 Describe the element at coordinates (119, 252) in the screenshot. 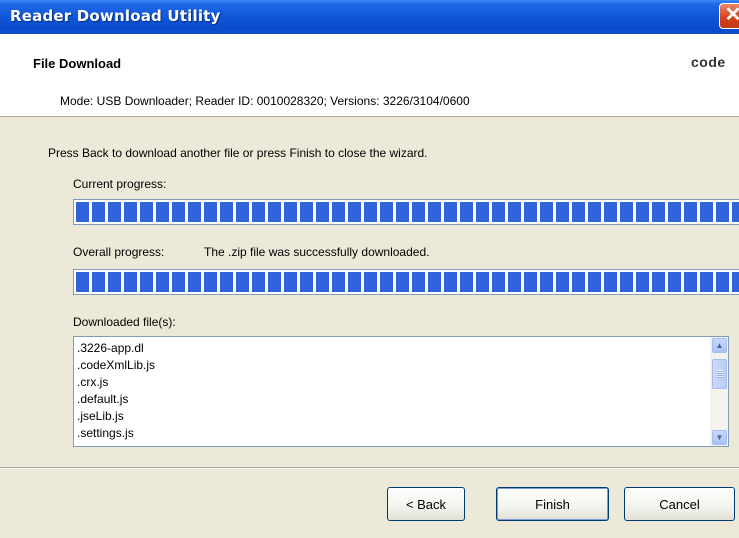

I see `overall-progress-label: Overall progress:` at that location.